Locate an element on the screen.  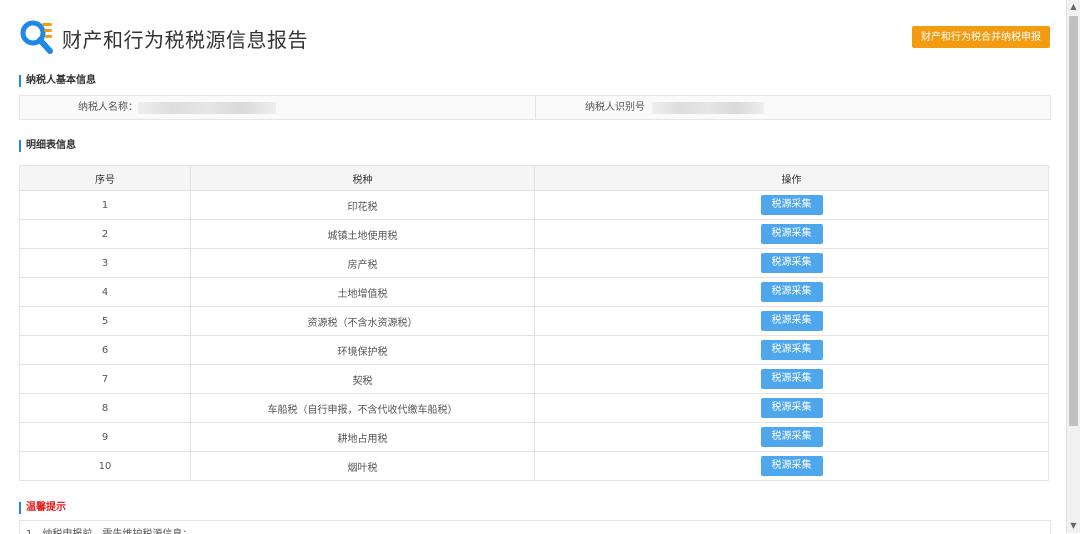
taxpayer-name-label: 纳税人名称： is located at coordinates (108, 107).